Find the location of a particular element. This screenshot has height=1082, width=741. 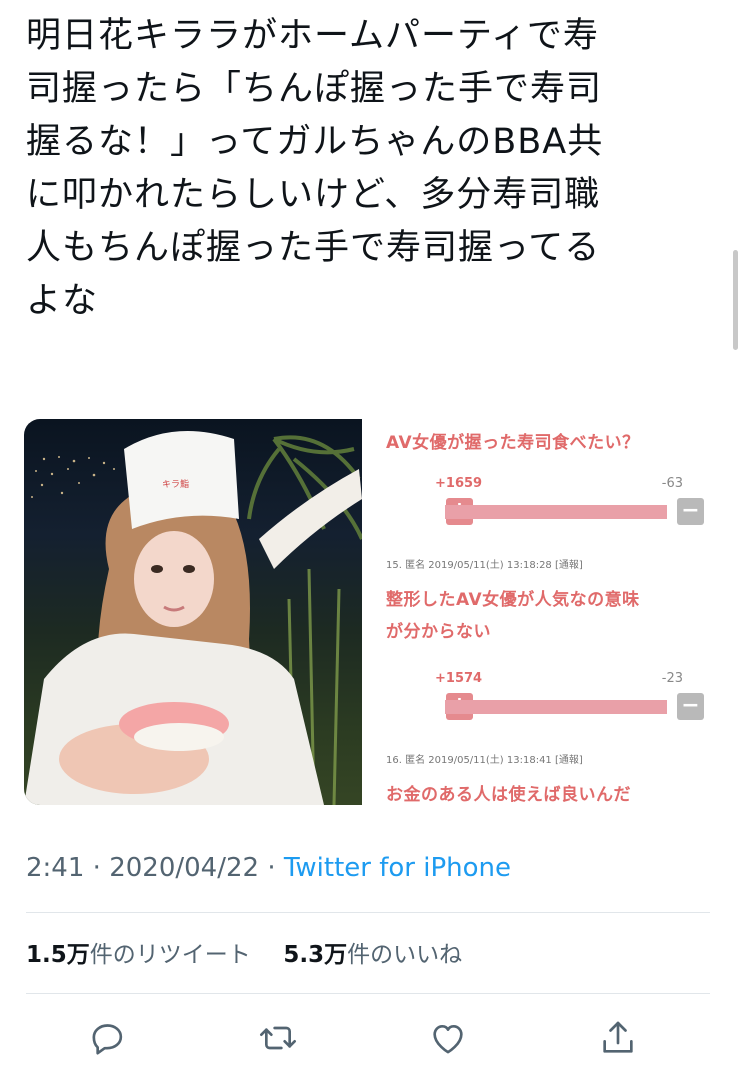

like-button is located at coordinates (448, 1038).